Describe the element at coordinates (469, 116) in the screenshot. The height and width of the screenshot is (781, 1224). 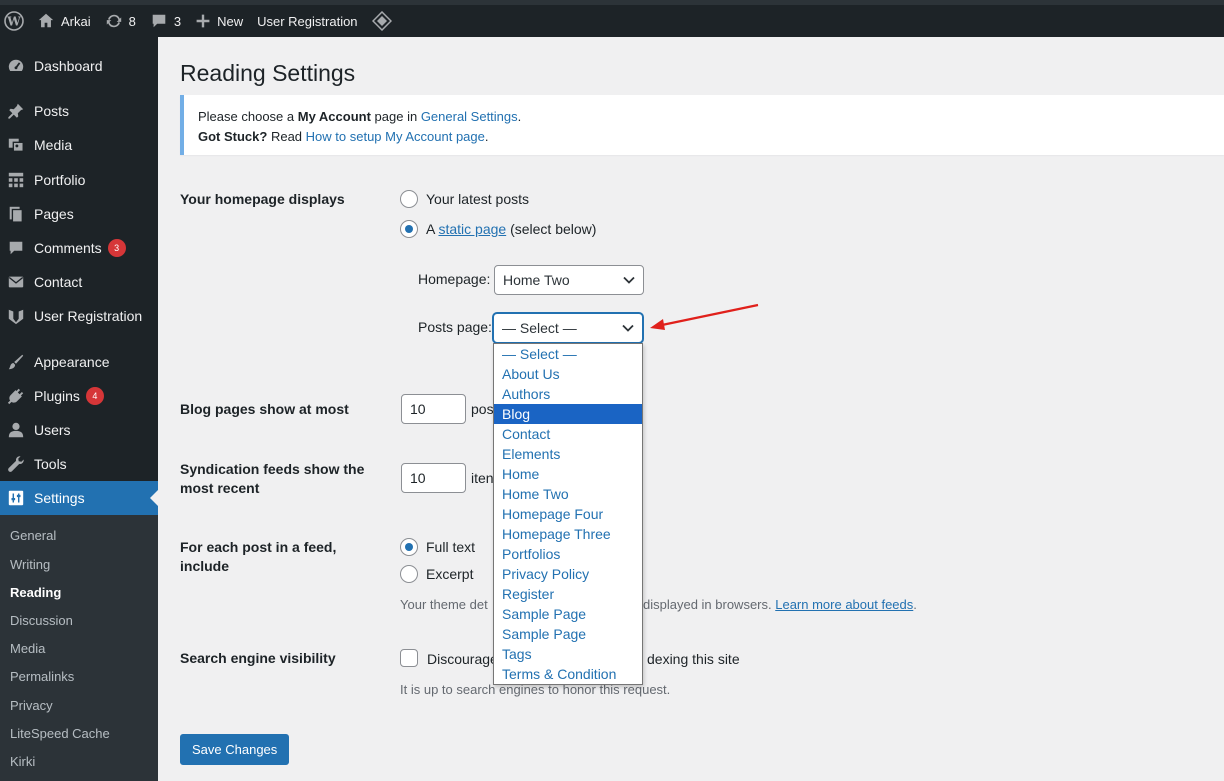
I see `general-settings-link: General Settings` at that location.